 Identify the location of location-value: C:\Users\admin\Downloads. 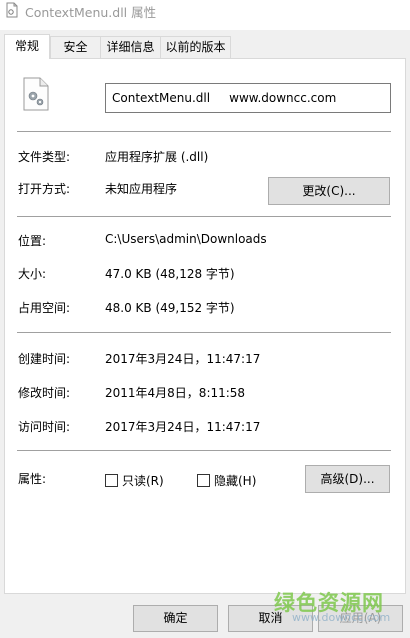
(186, 239).